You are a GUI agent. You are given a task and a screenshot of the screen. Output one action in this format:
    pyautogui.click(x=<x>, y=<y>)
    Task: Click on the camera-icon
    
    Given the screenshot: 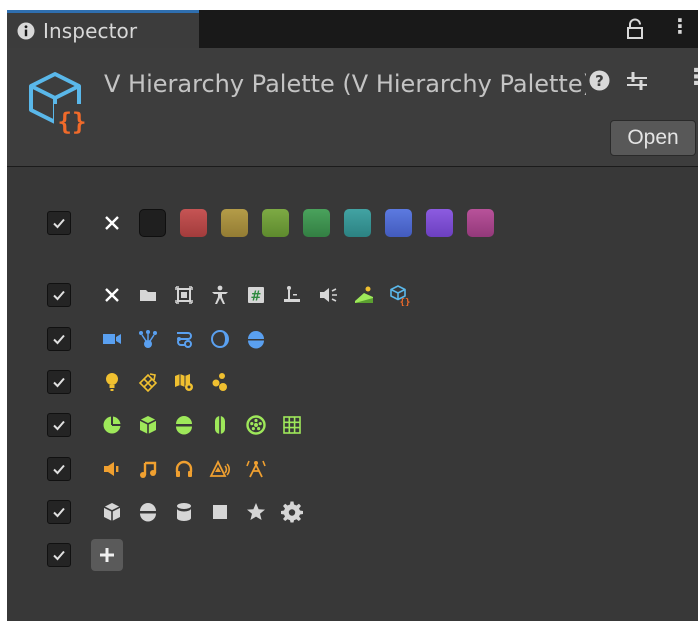 What is the action you would take?
    pyautogui.click(x=112, y=339)
    